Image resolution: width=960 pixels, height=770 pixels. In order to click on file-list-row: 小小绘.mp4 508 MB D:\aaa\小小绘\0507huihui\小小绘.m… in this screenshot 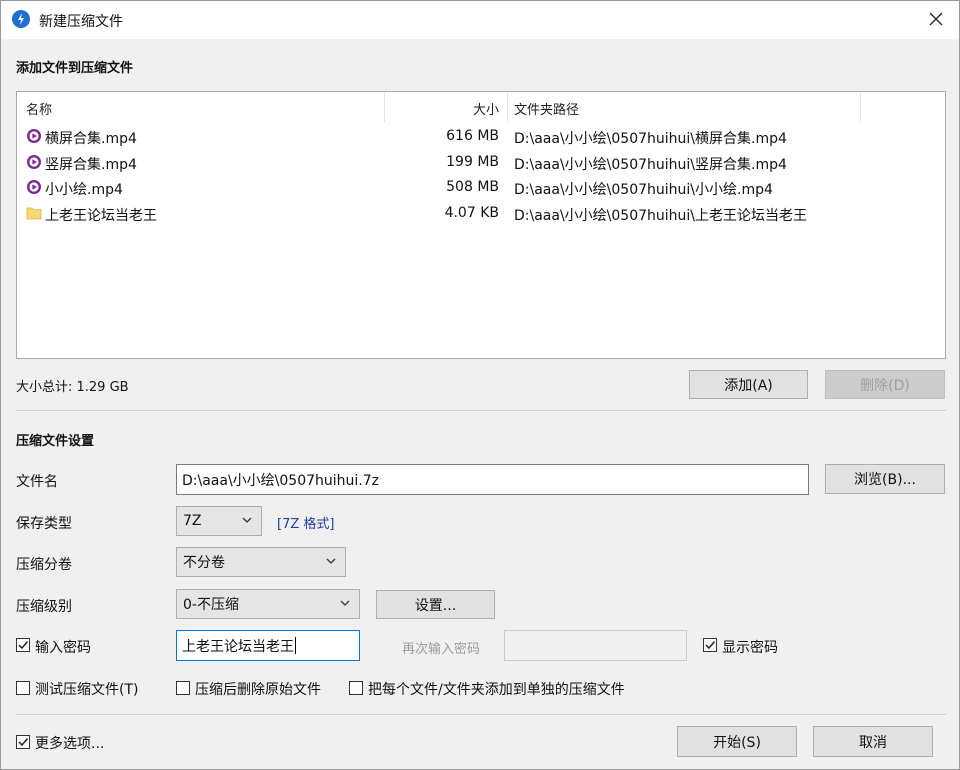, I will do `click(481, 187)`.